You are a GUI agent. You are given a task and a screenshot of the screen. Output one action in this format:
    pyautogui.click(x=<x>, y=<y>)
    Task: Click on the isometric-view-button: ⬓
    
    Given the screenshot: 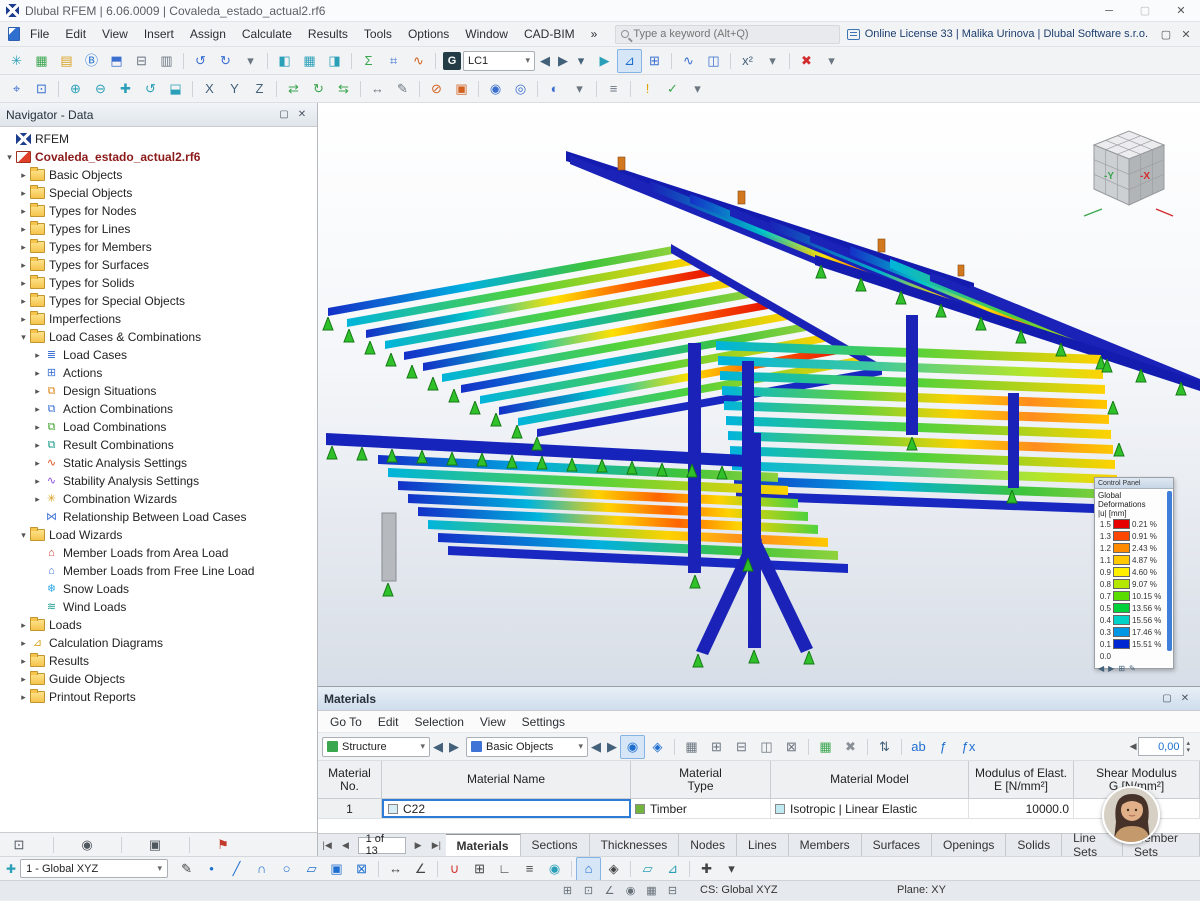 What is the action you would take?
    pyautogui.click(x=175, y=89)
    